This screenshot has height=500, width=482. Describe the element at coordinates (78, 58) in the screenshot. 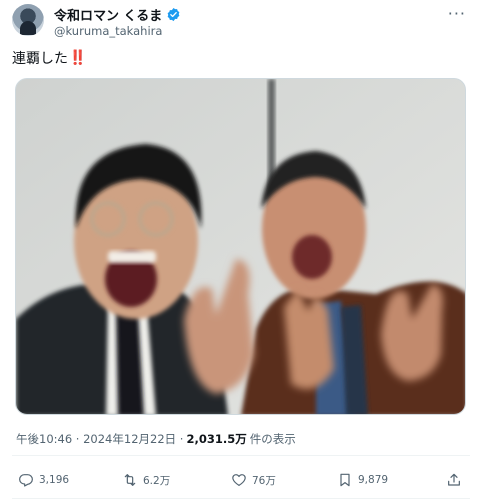

I see `double-exclamation-emoji: ‼️` at that location.